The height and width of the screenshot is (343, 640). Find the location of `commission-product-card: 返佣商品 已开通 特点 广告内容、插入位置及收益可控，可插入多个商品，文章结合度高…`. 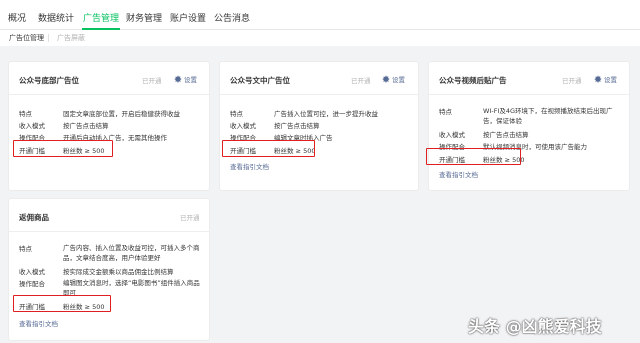

commission-product-card: 返佣商品 已开通 特点 广告内容、插入位置及收益可控，可插入多个商品，文章结合度高… is located at coordinates (109, 269).